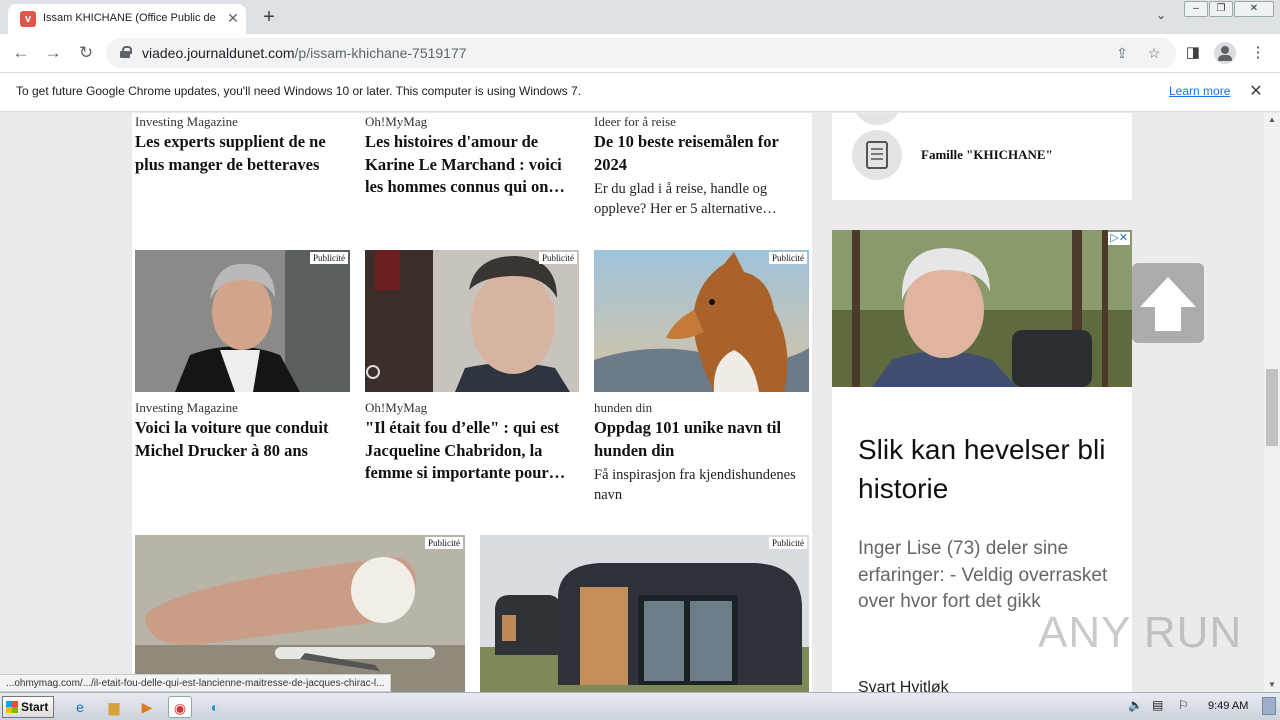  I want to click on collie-dog-image, so click(701, 321).